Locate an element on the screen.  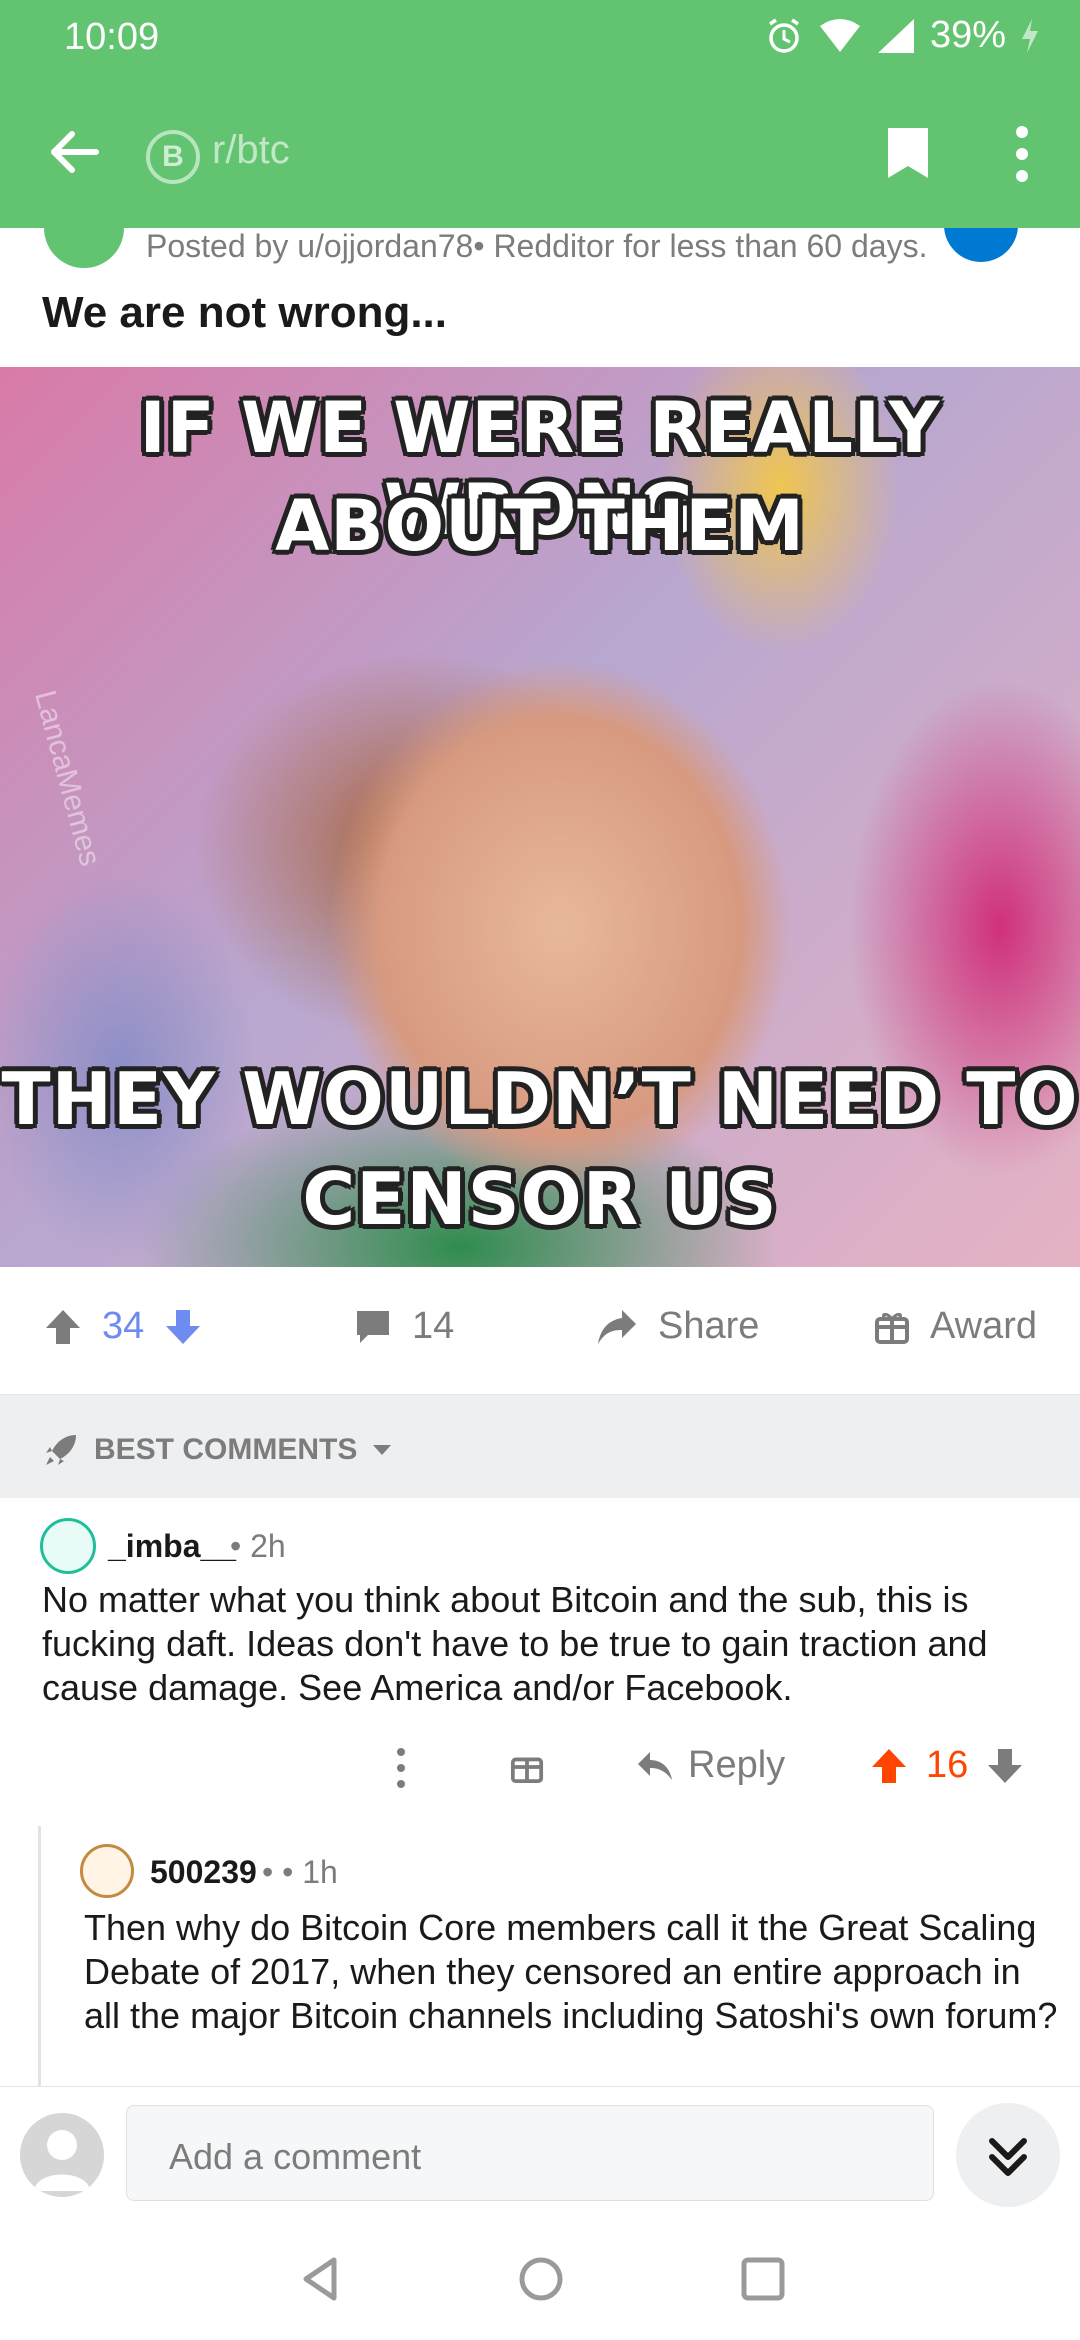
share-icon is located at coordinates (617, 1326).